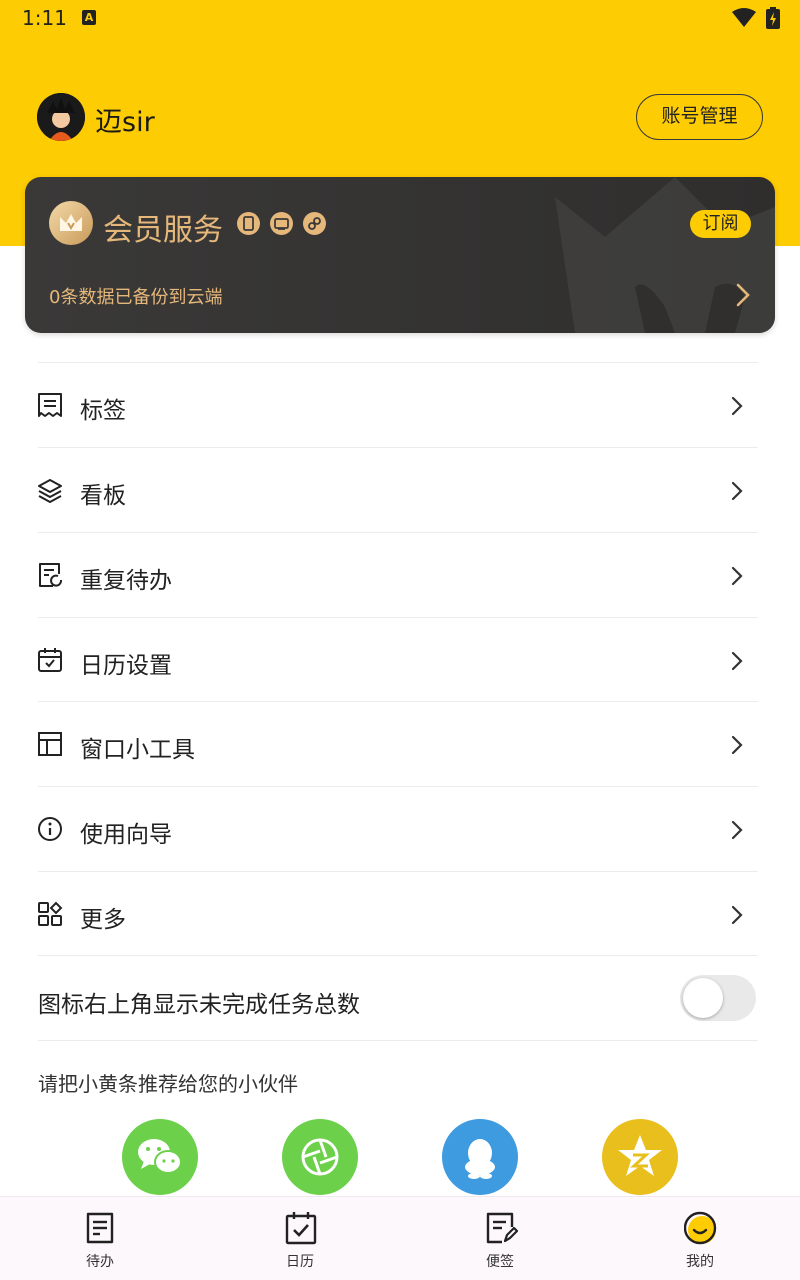 The height and width of the screenshot is (1280, 800). I want to click on menu-label: 使用向导, so click(126, 835).